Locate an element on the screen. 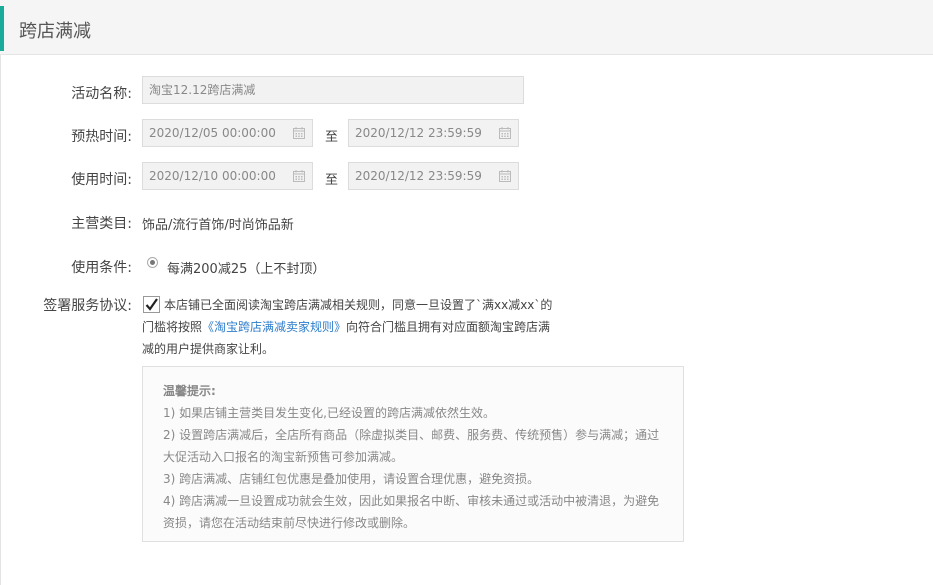  page-title: 跨店满减 is located at coordinates (55, 31).